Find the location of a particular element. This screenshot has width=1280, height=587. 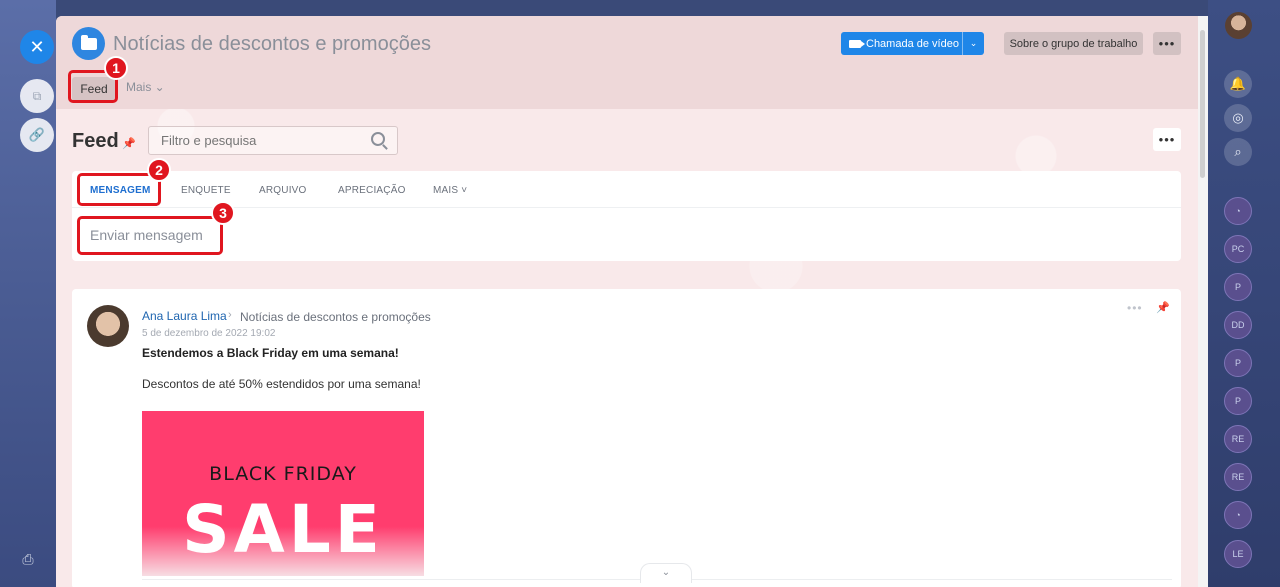

copilot-icon: ◎ is located at coordinates (1238, 118).